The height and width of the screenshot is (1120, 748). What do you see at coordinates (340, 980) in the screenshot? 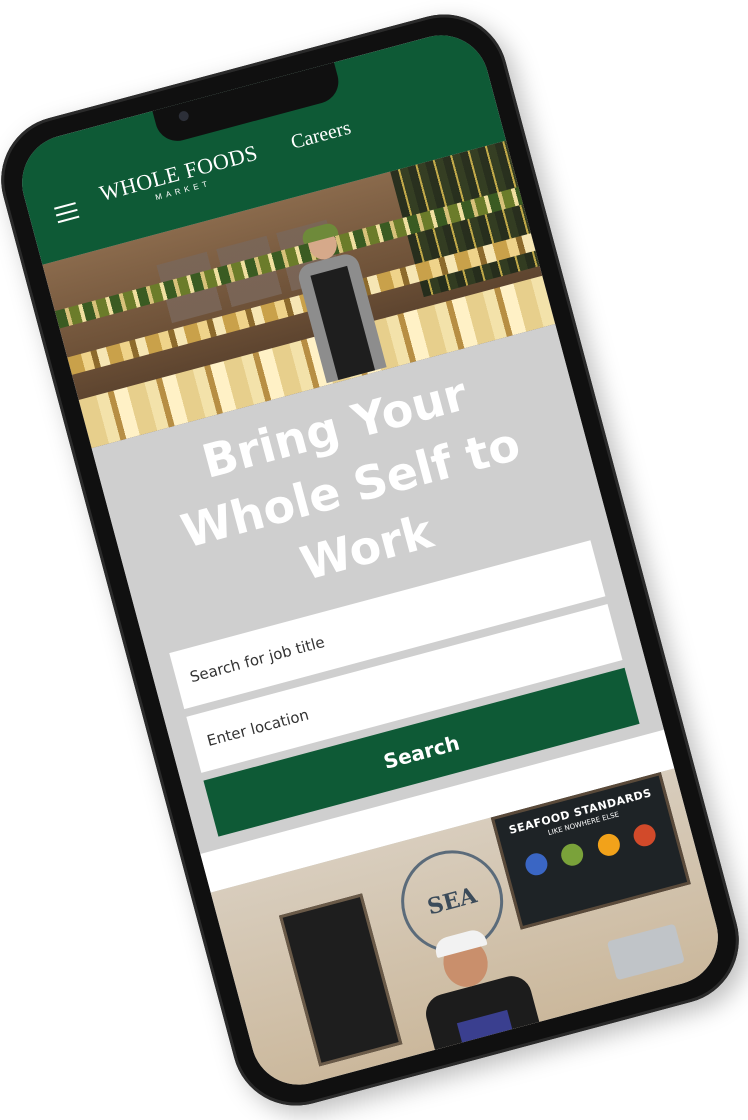
I see `chalkboard-sign` at bounding box center [340, 980].